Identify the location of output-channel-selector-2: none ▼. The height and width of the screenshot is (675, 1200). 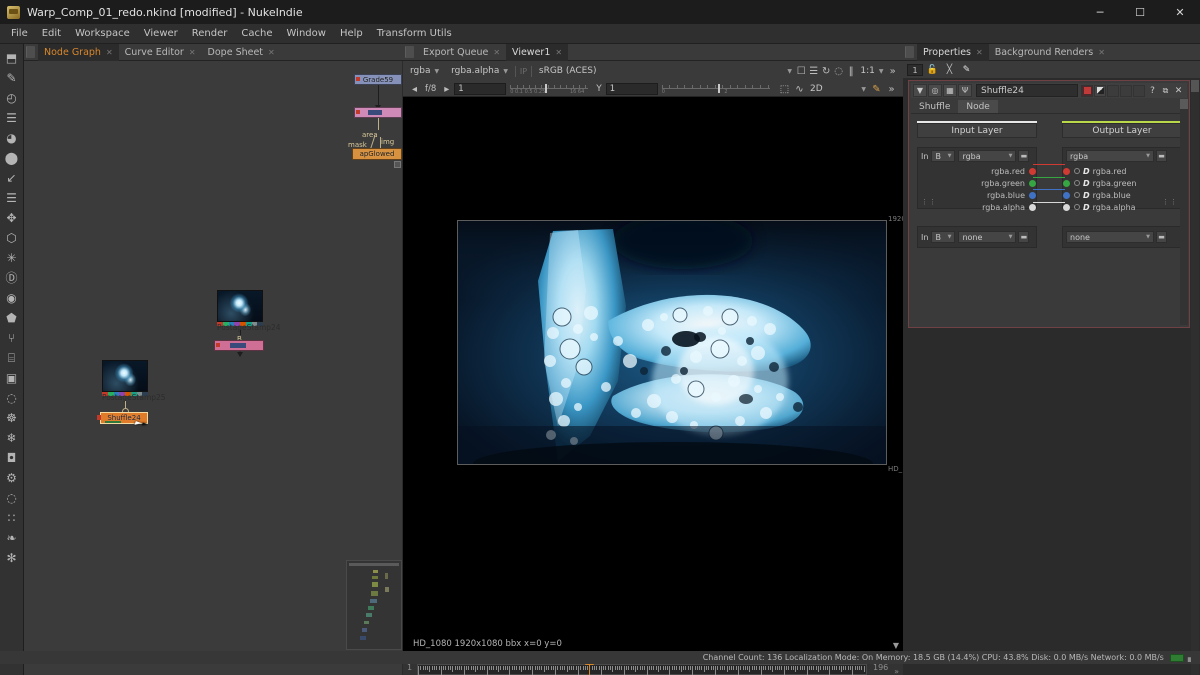
(1110, 237).